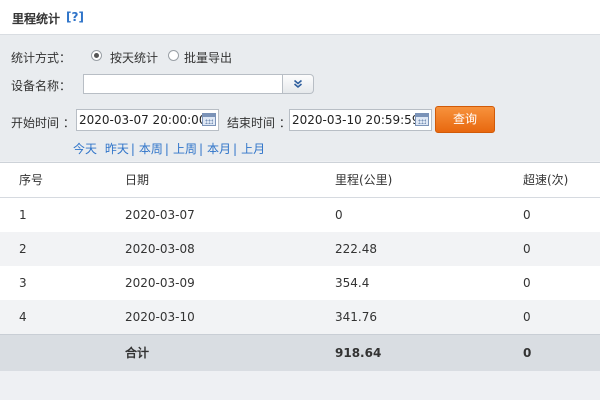 This screenshot has width=600, height=400. Describe the element at coordinates (85, 149) in the screenshot. I see `quick-link-today: 今天` at that location.